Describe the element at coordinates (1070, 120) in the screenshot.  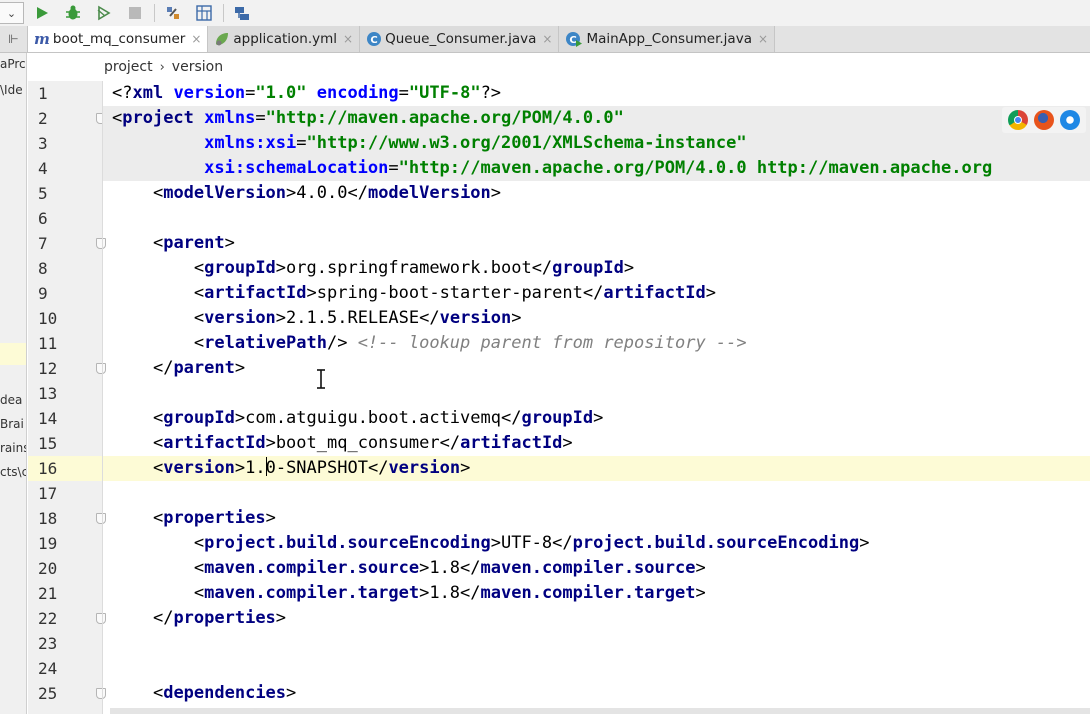
I see `safari-icon` at that location.